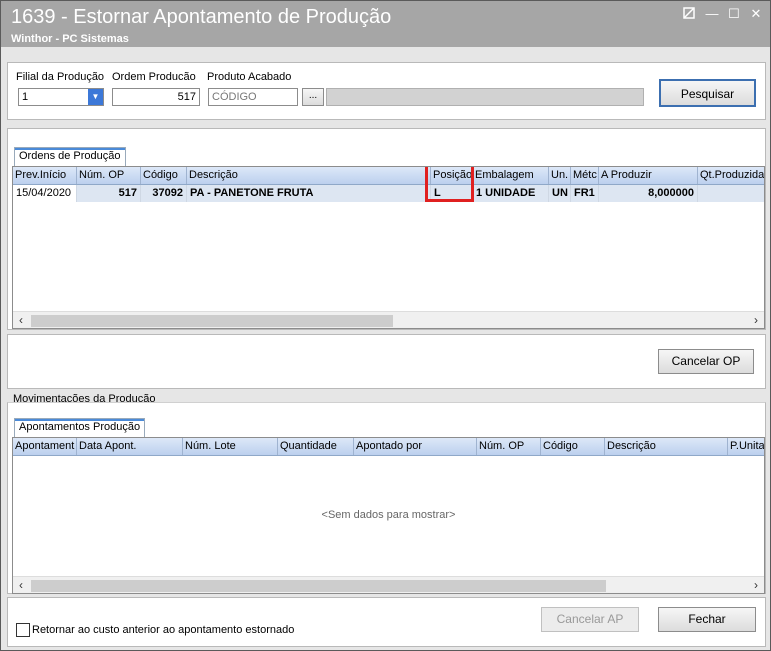 The image size is (771, 651). Describe the element at coordinates (734, 14) in the screenshot. I see `maximize-button: ☐` at that location.